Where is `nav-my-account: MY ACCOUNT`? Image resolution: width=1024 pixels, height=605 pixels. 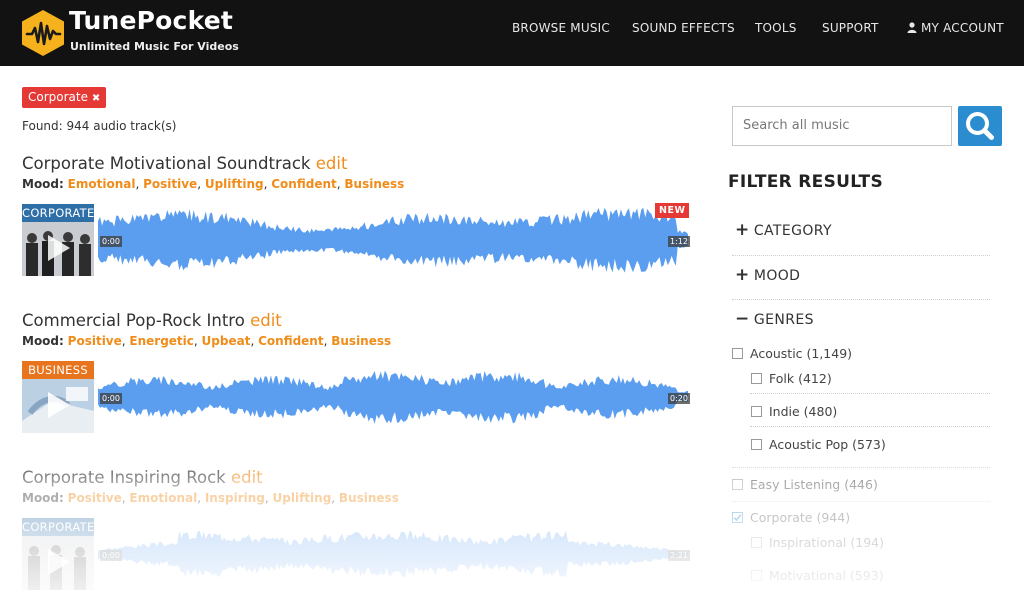
nav-my-account: MY ACCOUNT is located at coordinates (955, 28).